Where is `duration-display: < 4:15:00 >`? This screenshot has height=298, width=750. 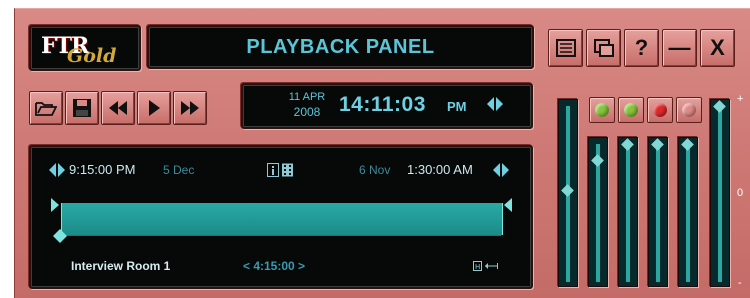 duration-display: < 4:15:00 > is located at coordinates (274, 266).